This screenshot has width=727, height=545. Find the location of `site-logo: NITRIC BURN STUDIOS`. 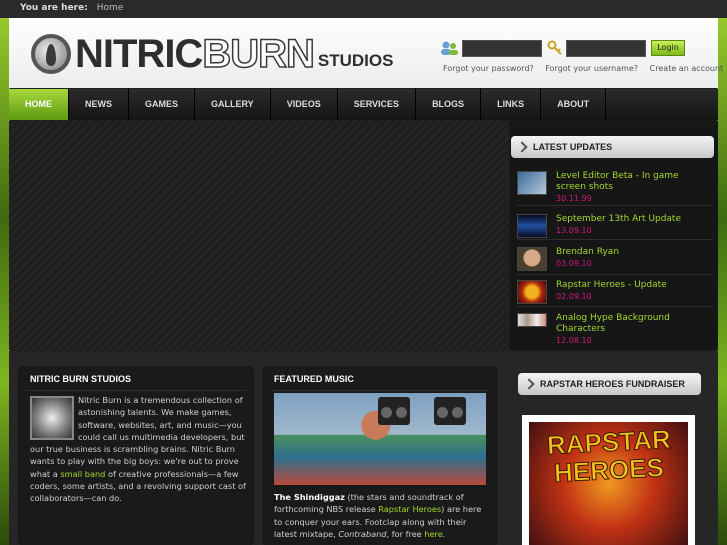

site-logo: NITRIC BURN STUDIOS is located at coordinates (212, 54).